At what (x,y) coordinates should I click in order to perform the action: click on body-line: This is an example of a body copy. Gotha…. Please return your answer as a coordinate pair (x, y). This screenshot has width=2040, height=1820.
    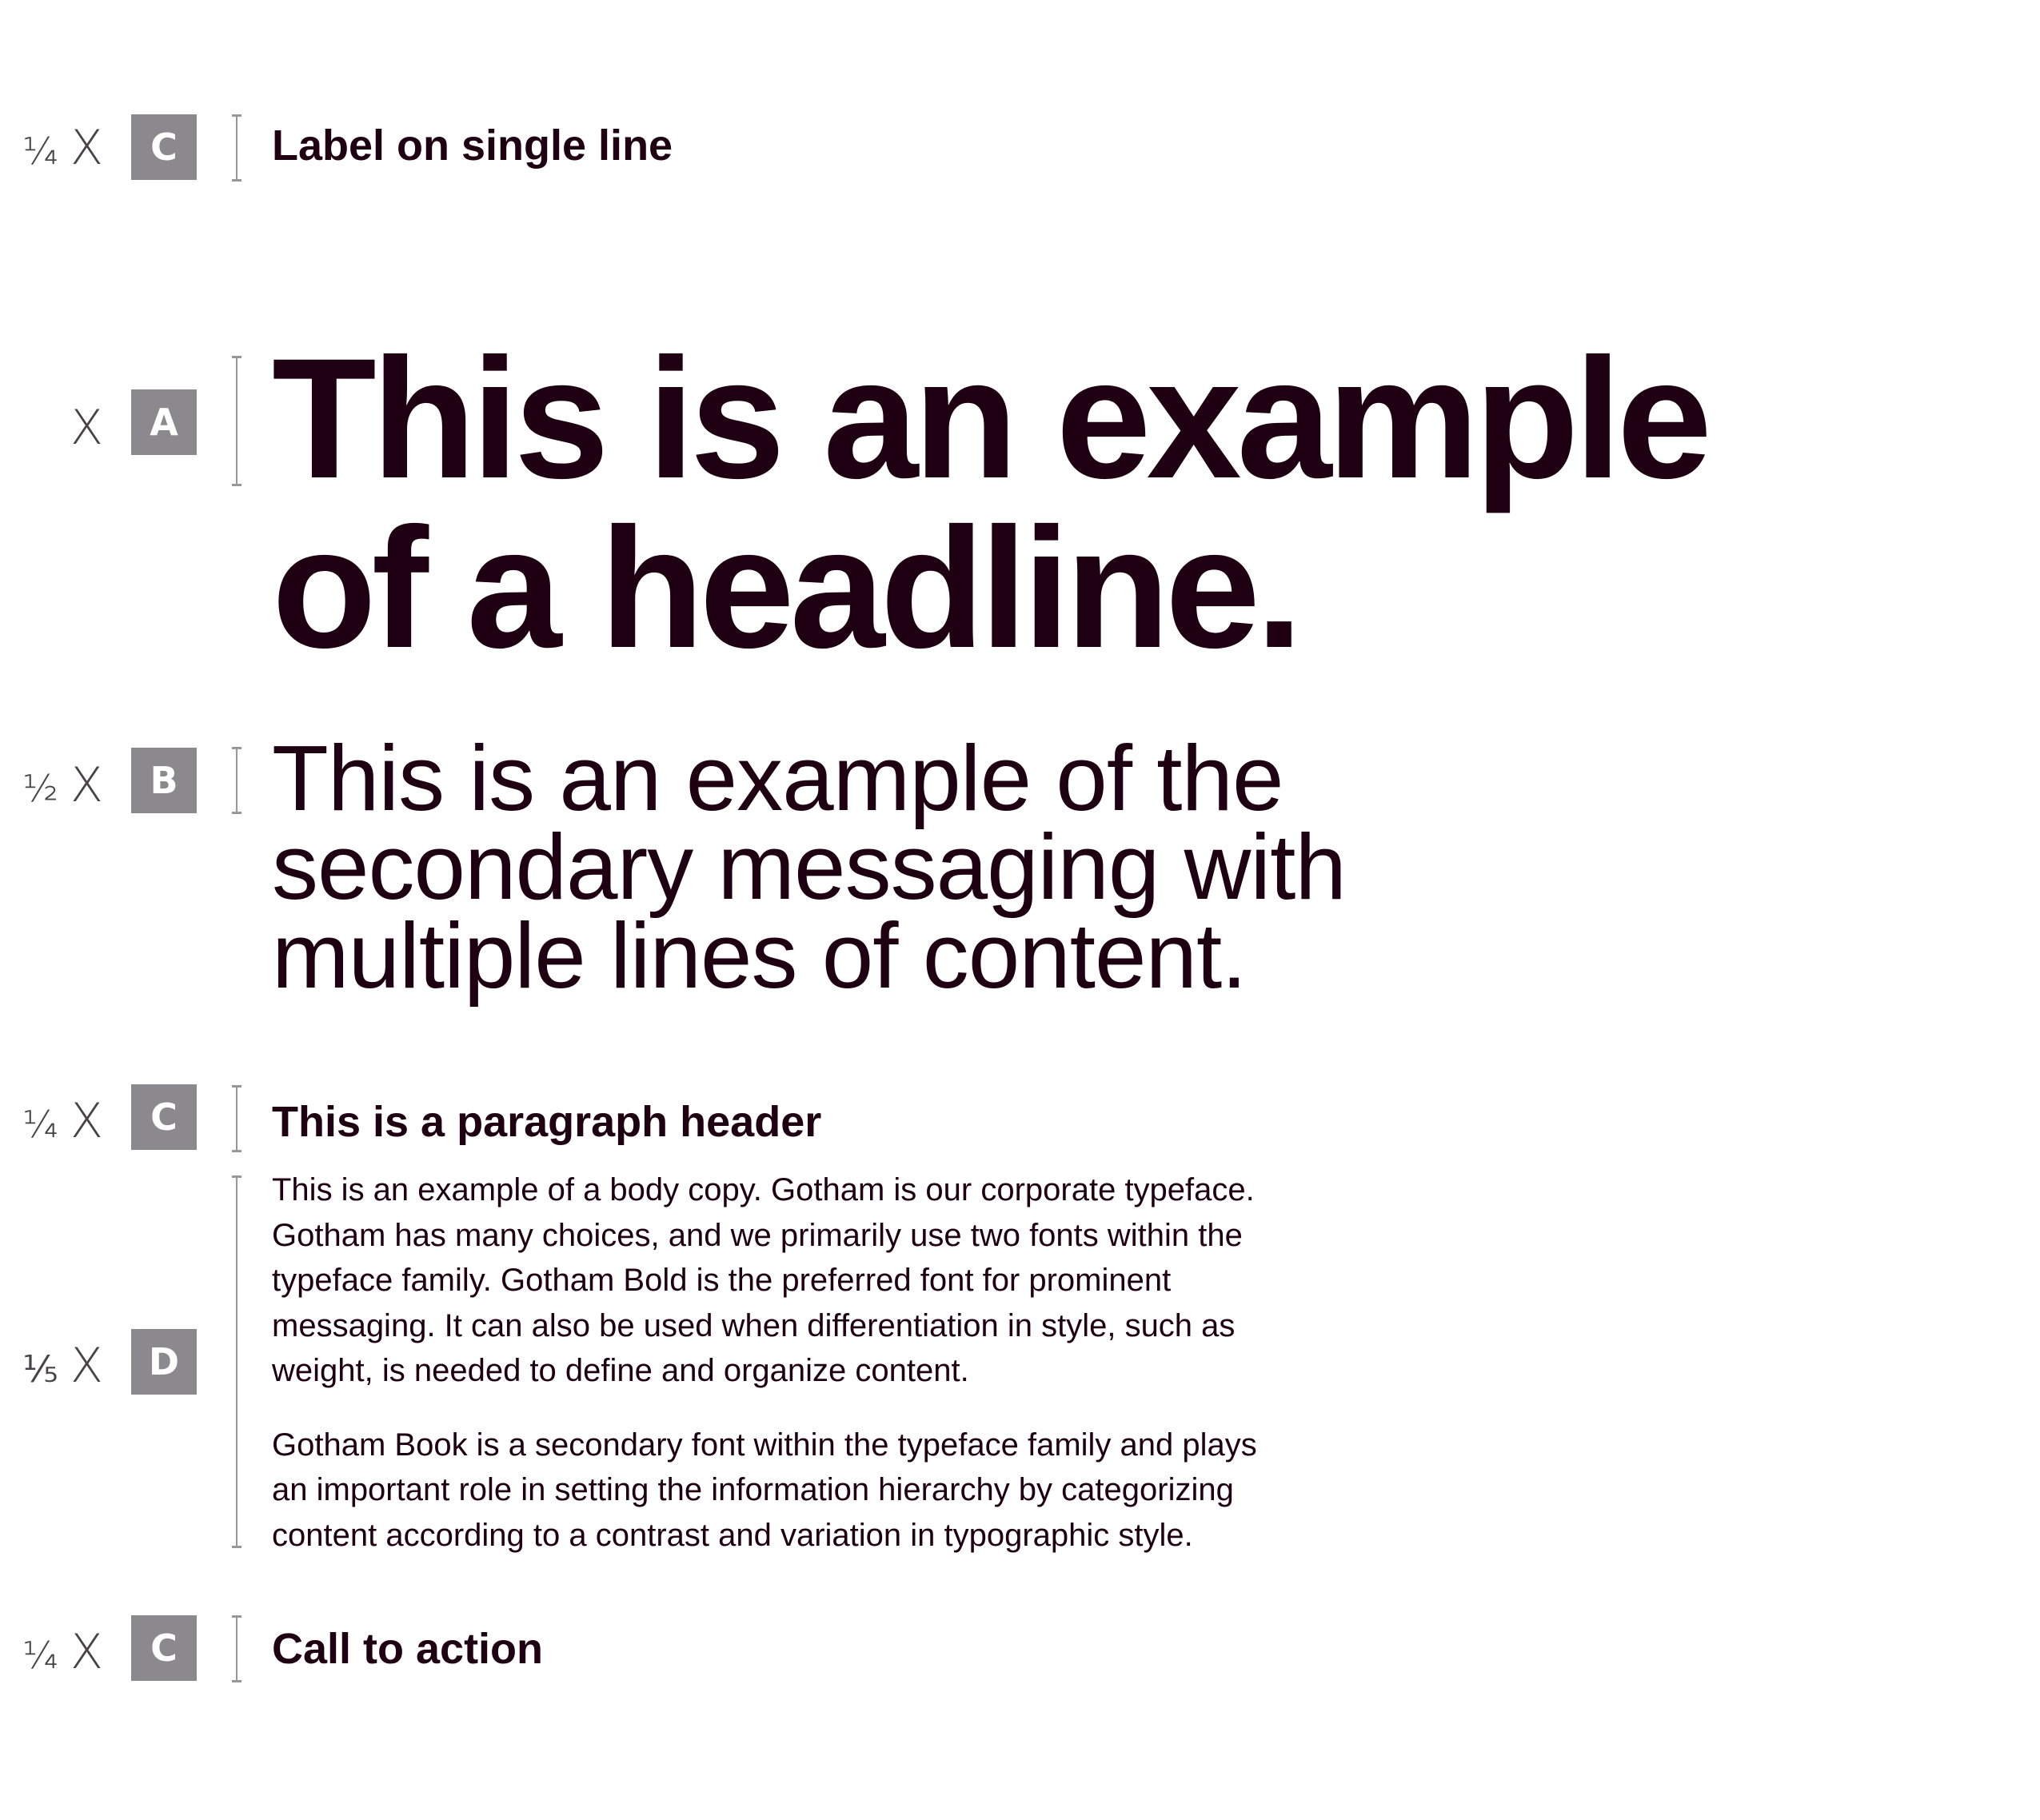
    Looking at the image, I should click on (763, 1189).